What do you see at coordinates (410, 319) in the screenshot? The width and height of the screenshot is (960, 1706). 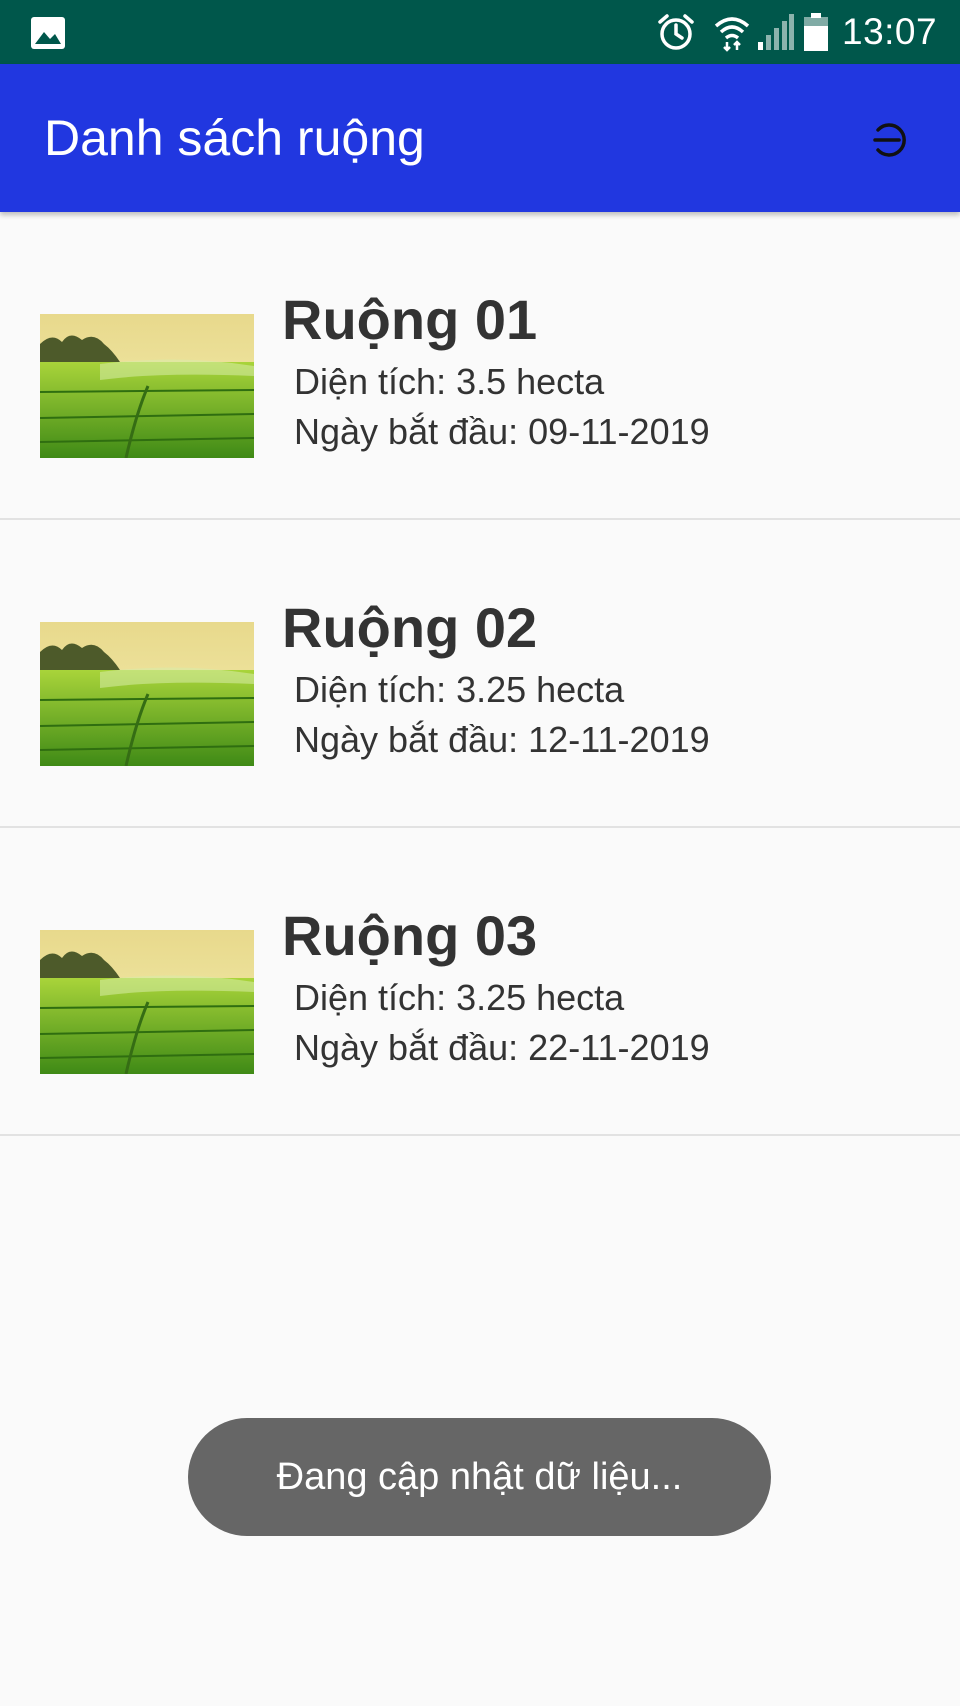 I see `field-name: Ruộng 01` at bounding box center [410, 319].